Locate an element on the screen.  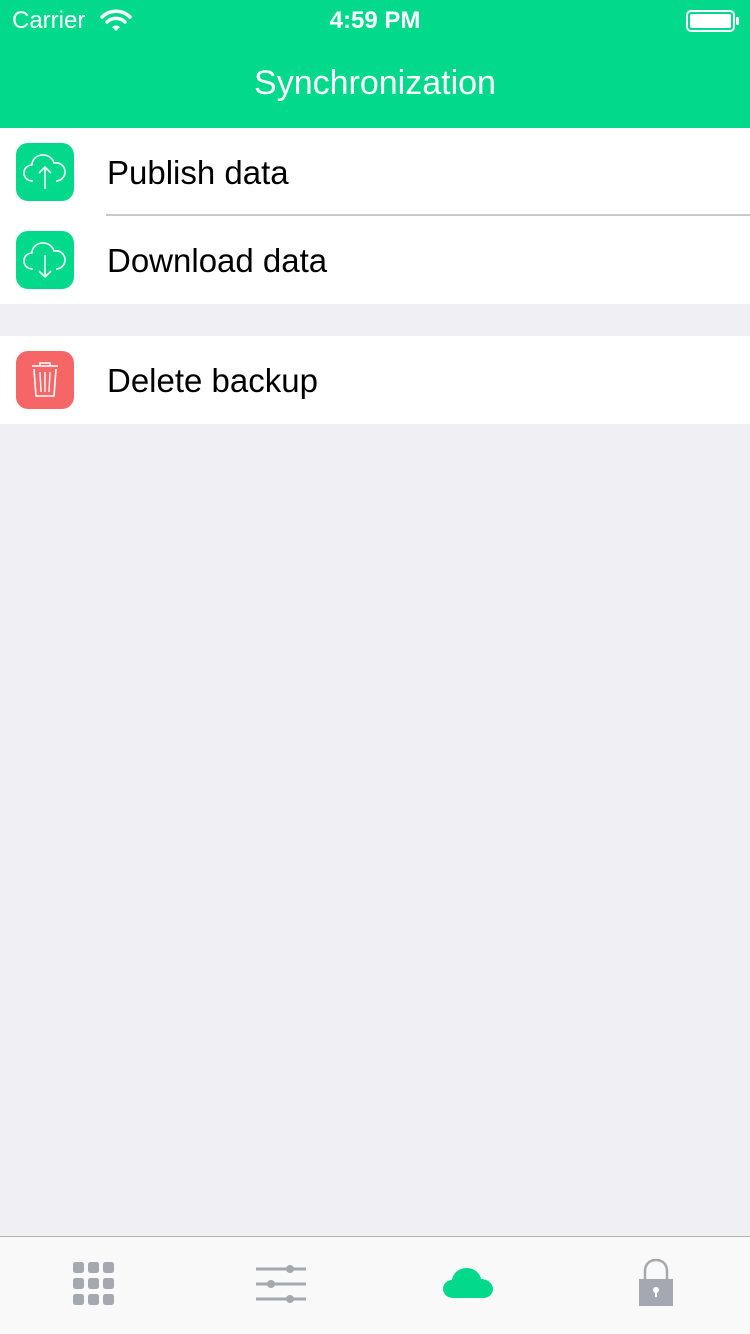
grid-icon is located at coordinates (93, 1283).